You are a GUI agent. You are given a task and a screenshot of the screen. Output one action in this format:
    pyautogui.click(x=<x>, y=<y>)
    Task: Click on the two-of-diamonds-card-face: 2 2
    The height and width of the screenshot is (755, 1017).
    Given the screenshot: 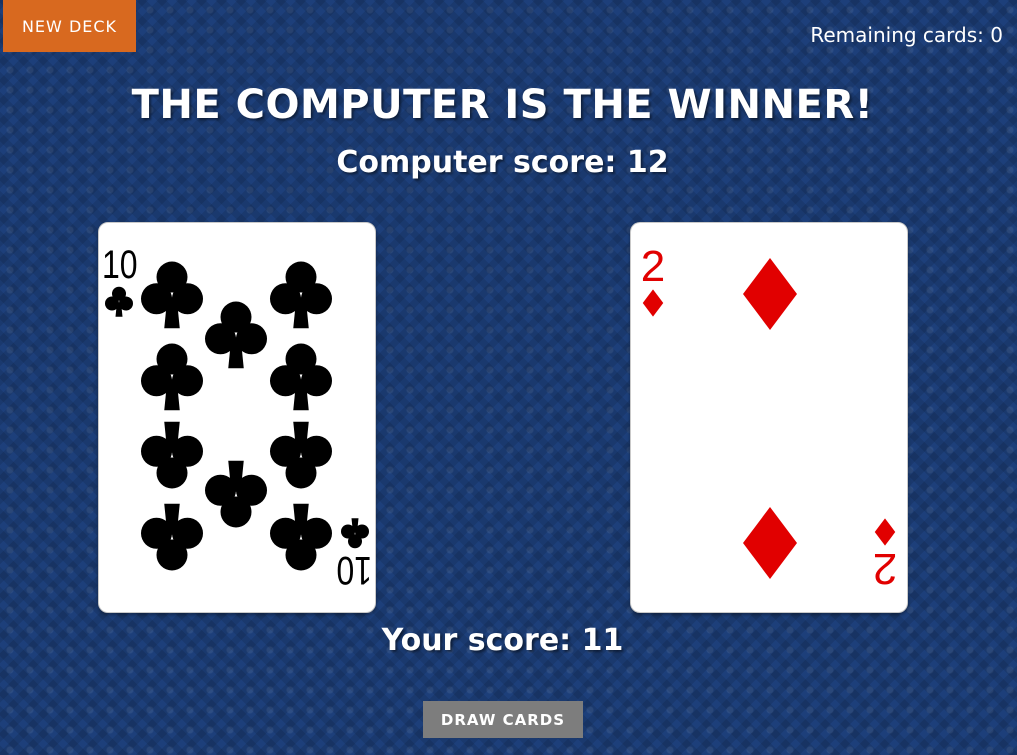 What is the action you would take?
    pyautogui.click(x=769, y=417)
    